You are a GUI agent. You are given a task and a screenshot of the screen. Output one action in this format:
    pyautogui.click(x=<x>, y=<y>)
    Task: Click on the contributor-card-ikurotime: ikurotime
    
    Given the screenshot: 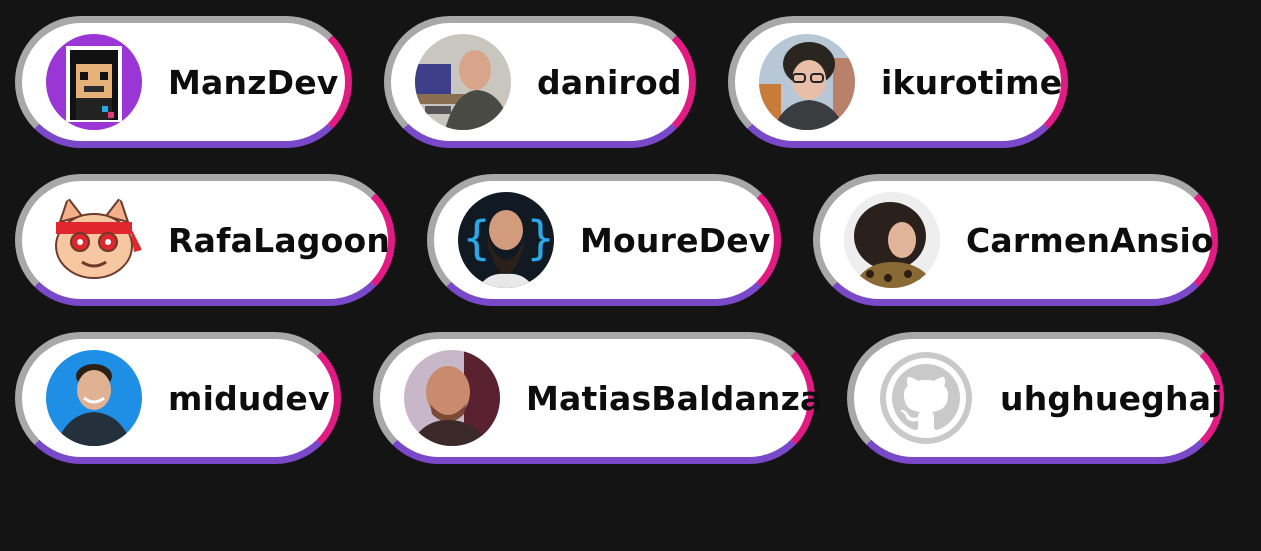 What is the action you would take?
    pyautogui.click(x=898, y=82)
    